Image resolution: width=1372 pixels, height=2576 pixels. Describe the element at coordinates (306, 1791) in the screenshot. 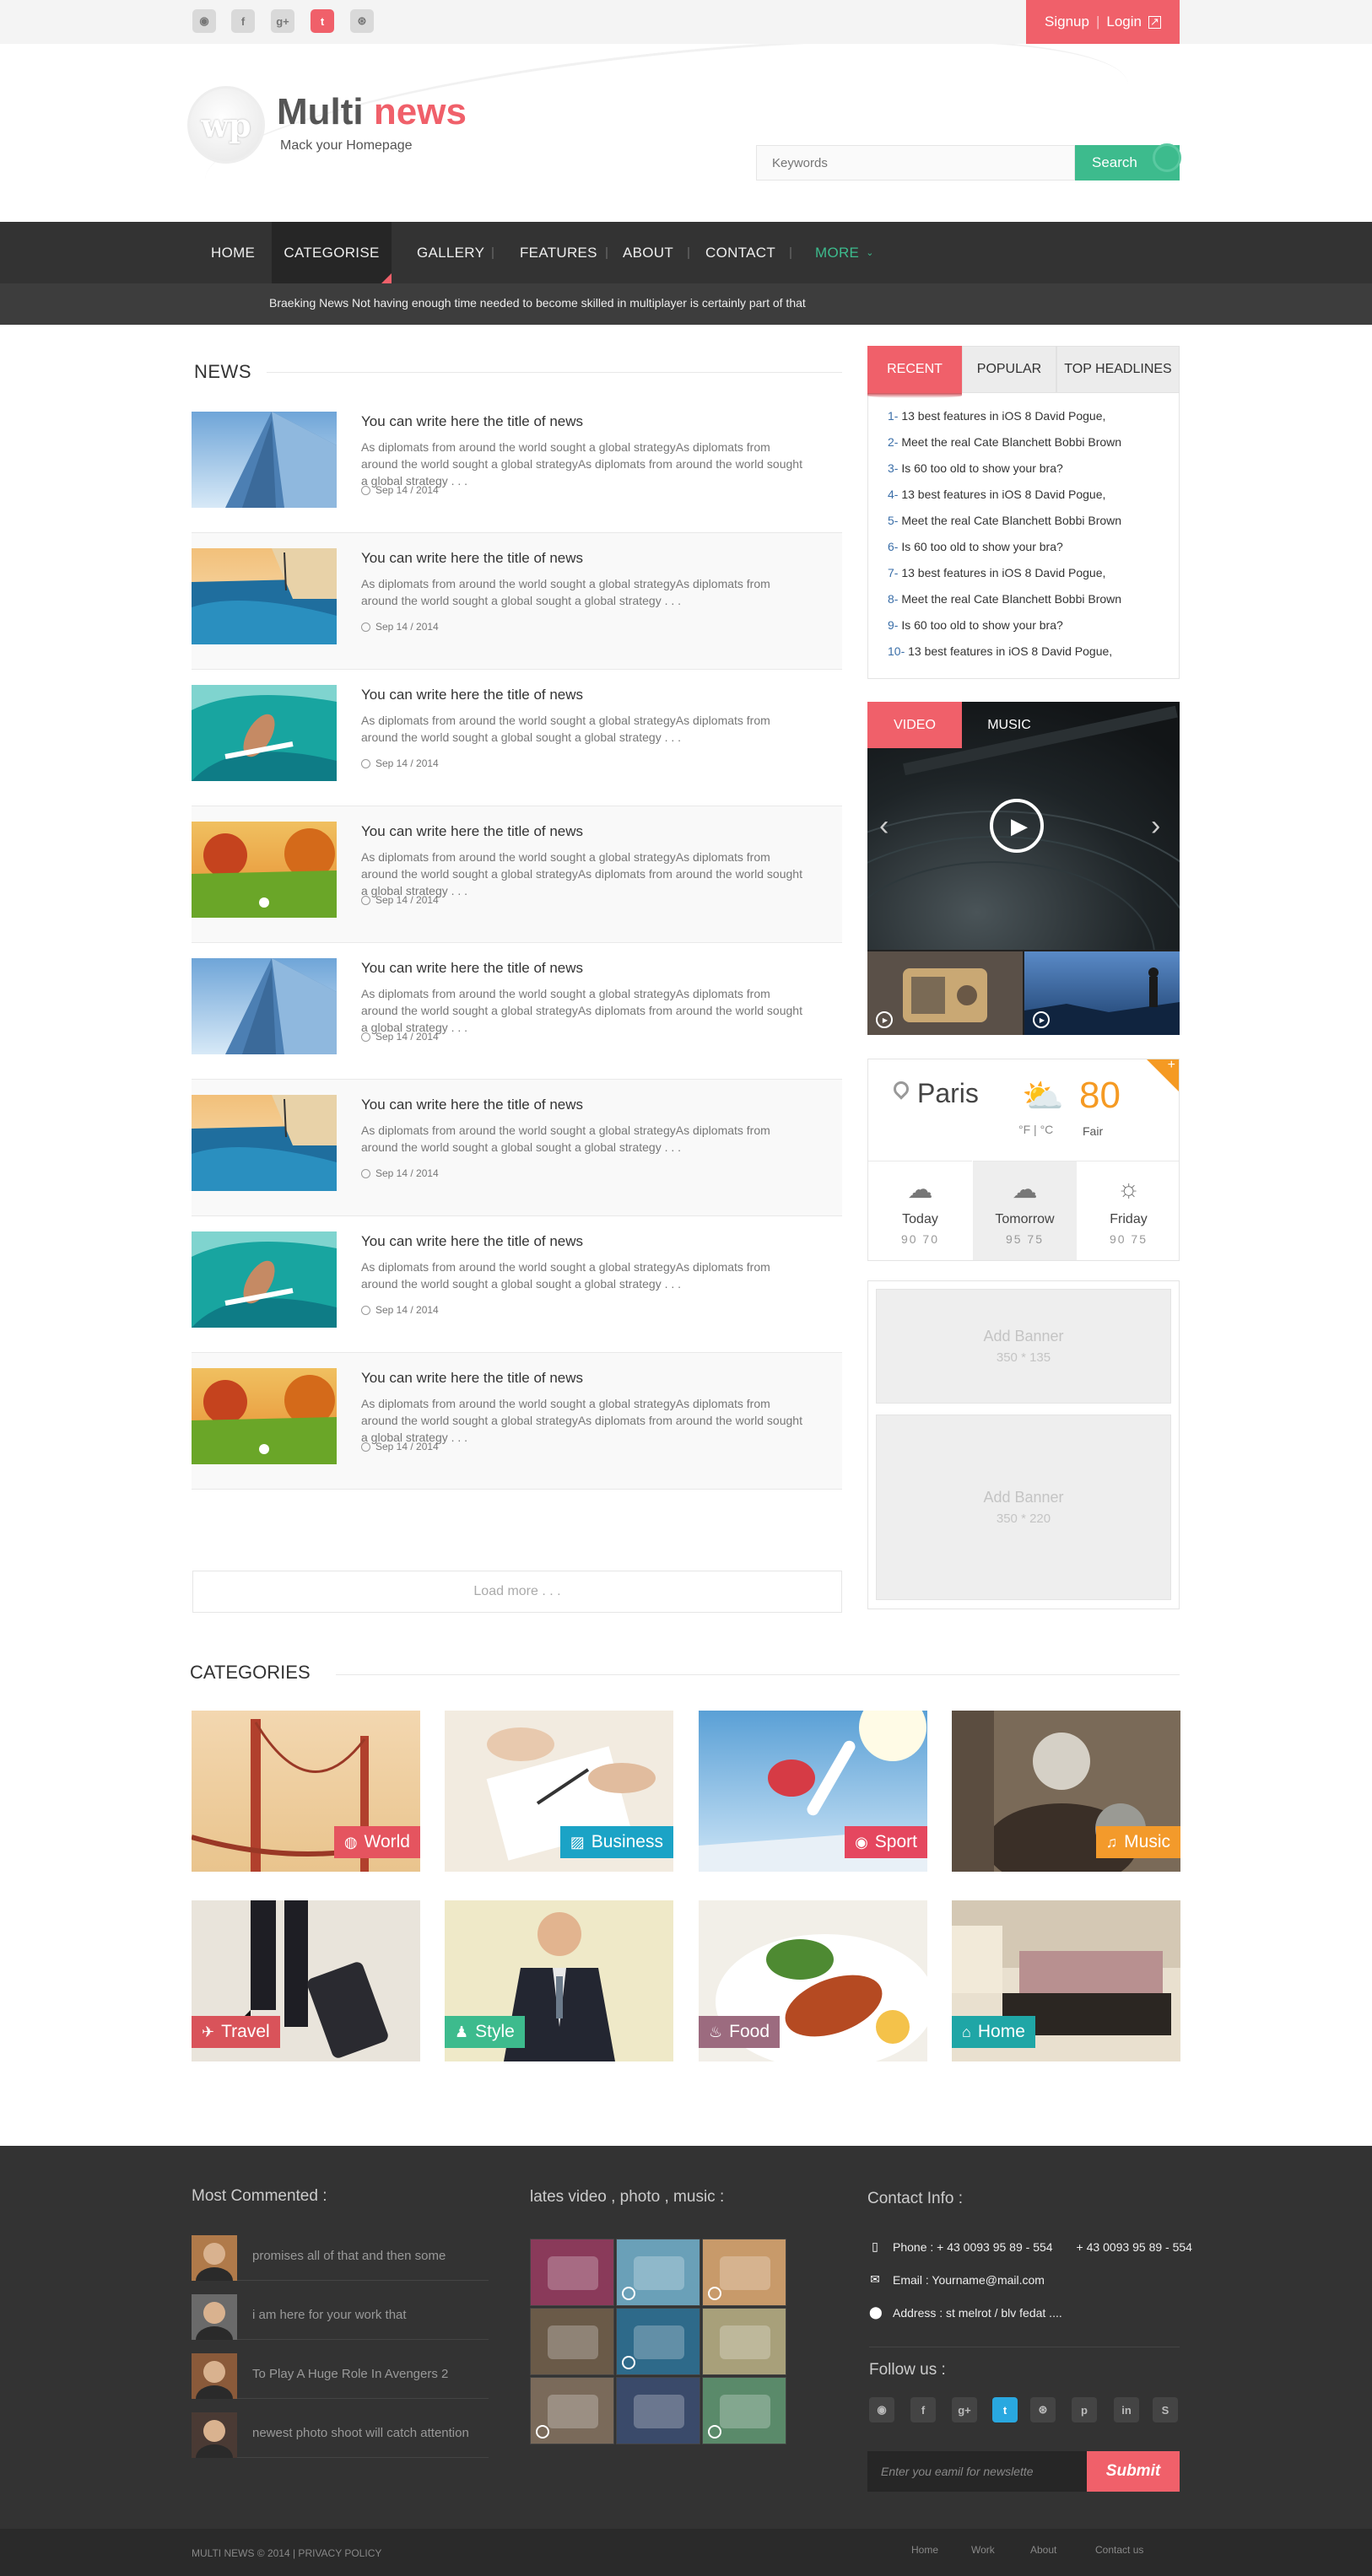

I see `category-card: ◍ World` at that location.